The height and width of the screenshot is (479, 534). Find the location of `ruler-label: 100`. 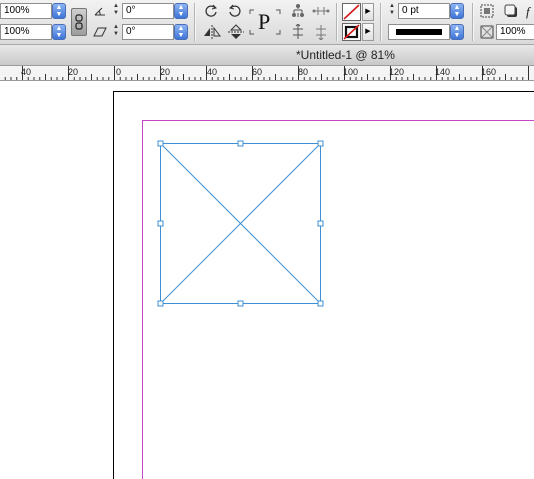

ruler-label: 100 is located at coordinates (351, 72).